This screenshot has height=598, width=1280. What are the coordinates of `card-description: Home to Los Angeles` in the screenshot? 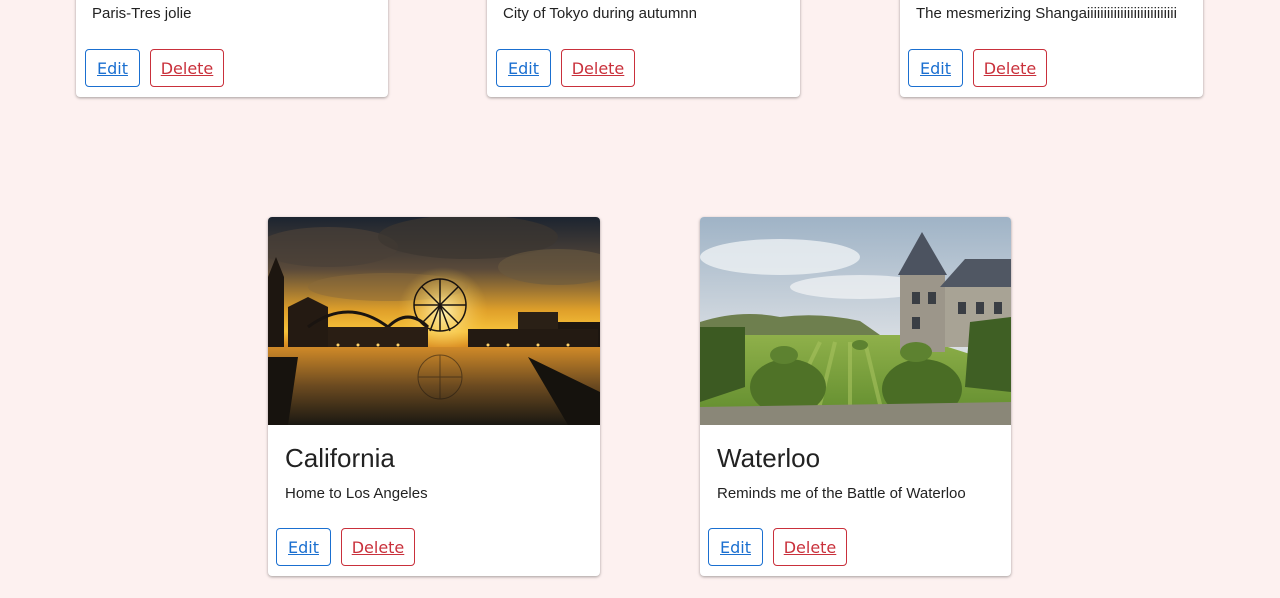 It's located at (356, 493).